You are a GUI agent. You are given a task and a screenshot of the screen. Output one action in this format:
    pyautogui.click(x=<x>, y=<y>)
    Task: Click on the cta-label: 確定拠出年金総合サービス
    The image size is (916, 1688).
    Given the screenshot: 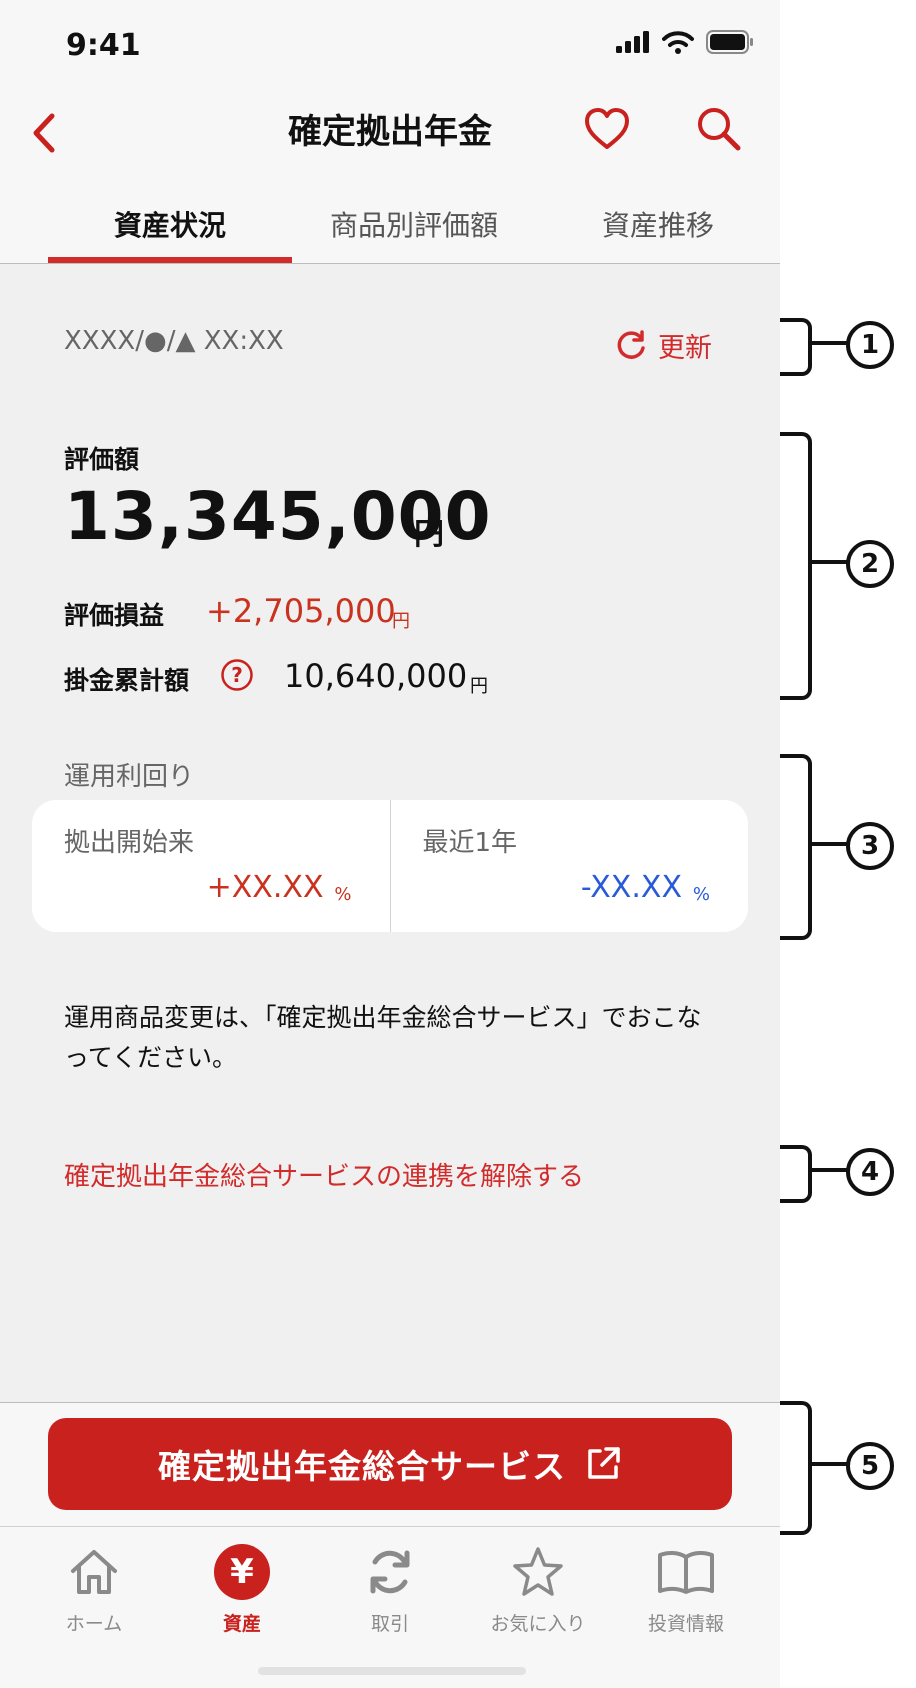 What is the action you would take?
    pyautogui.click(x=362, y=1466)
    